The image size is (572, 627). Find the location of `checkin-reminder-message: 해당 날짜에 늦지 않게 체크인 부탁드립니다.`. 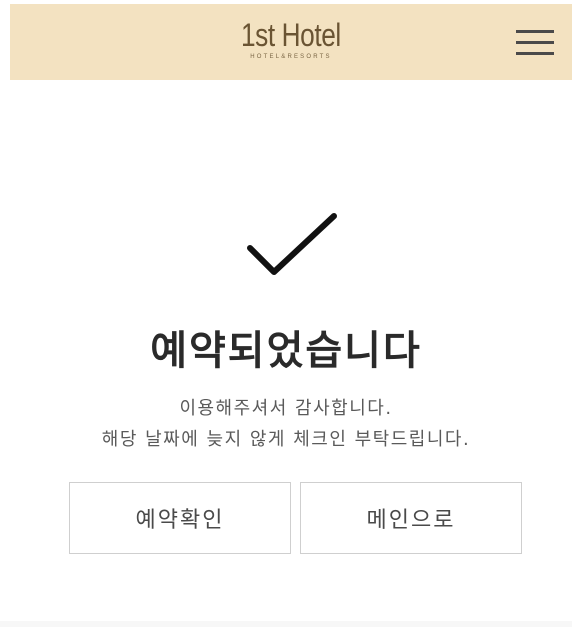

checkin-reminder-message: 해당 날짜에 늦지 않게 체크인 부탁드립니다. is located at coordinates (286, 439).